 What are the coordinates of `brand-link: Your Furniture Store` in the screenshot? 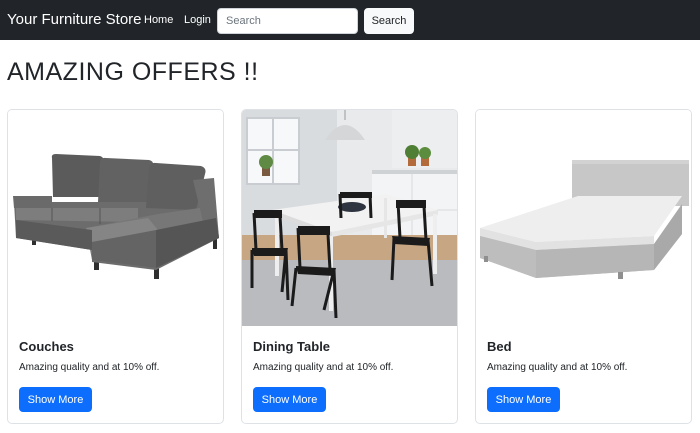 It's located at (74, 19).